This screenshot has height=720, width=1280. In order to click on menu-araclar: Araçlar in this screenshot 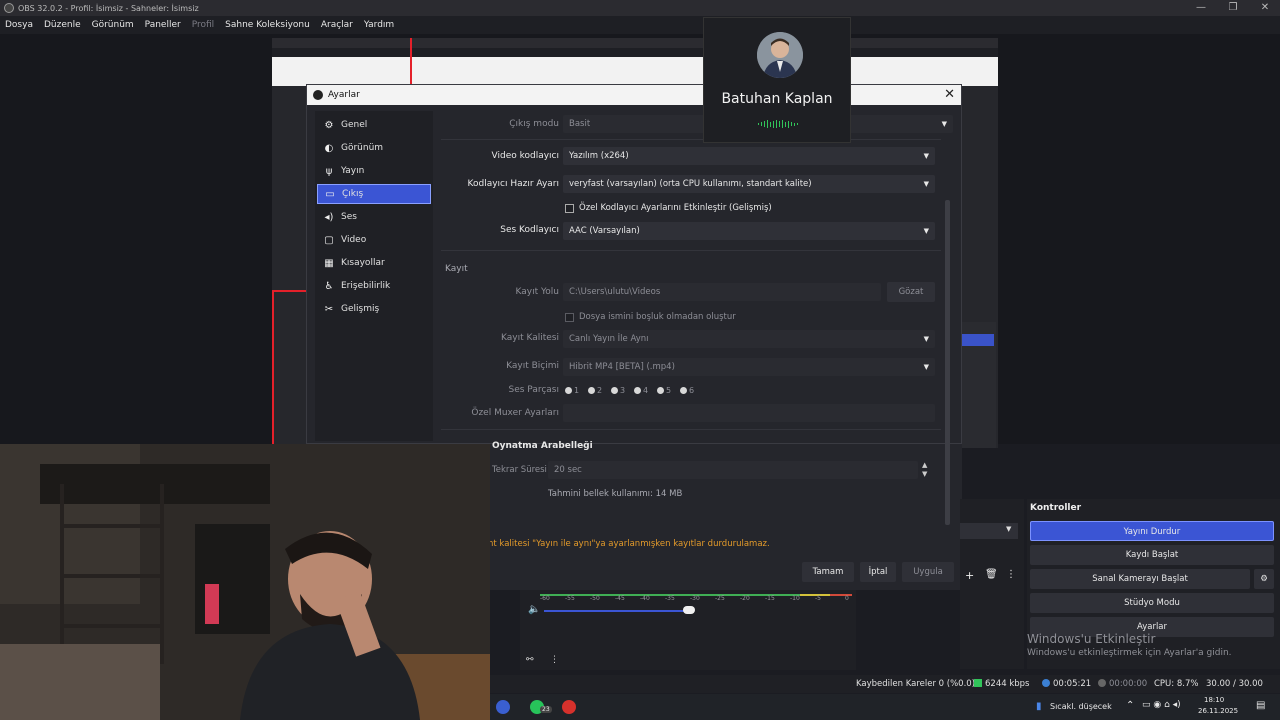, I will do `click(337, 25)`.